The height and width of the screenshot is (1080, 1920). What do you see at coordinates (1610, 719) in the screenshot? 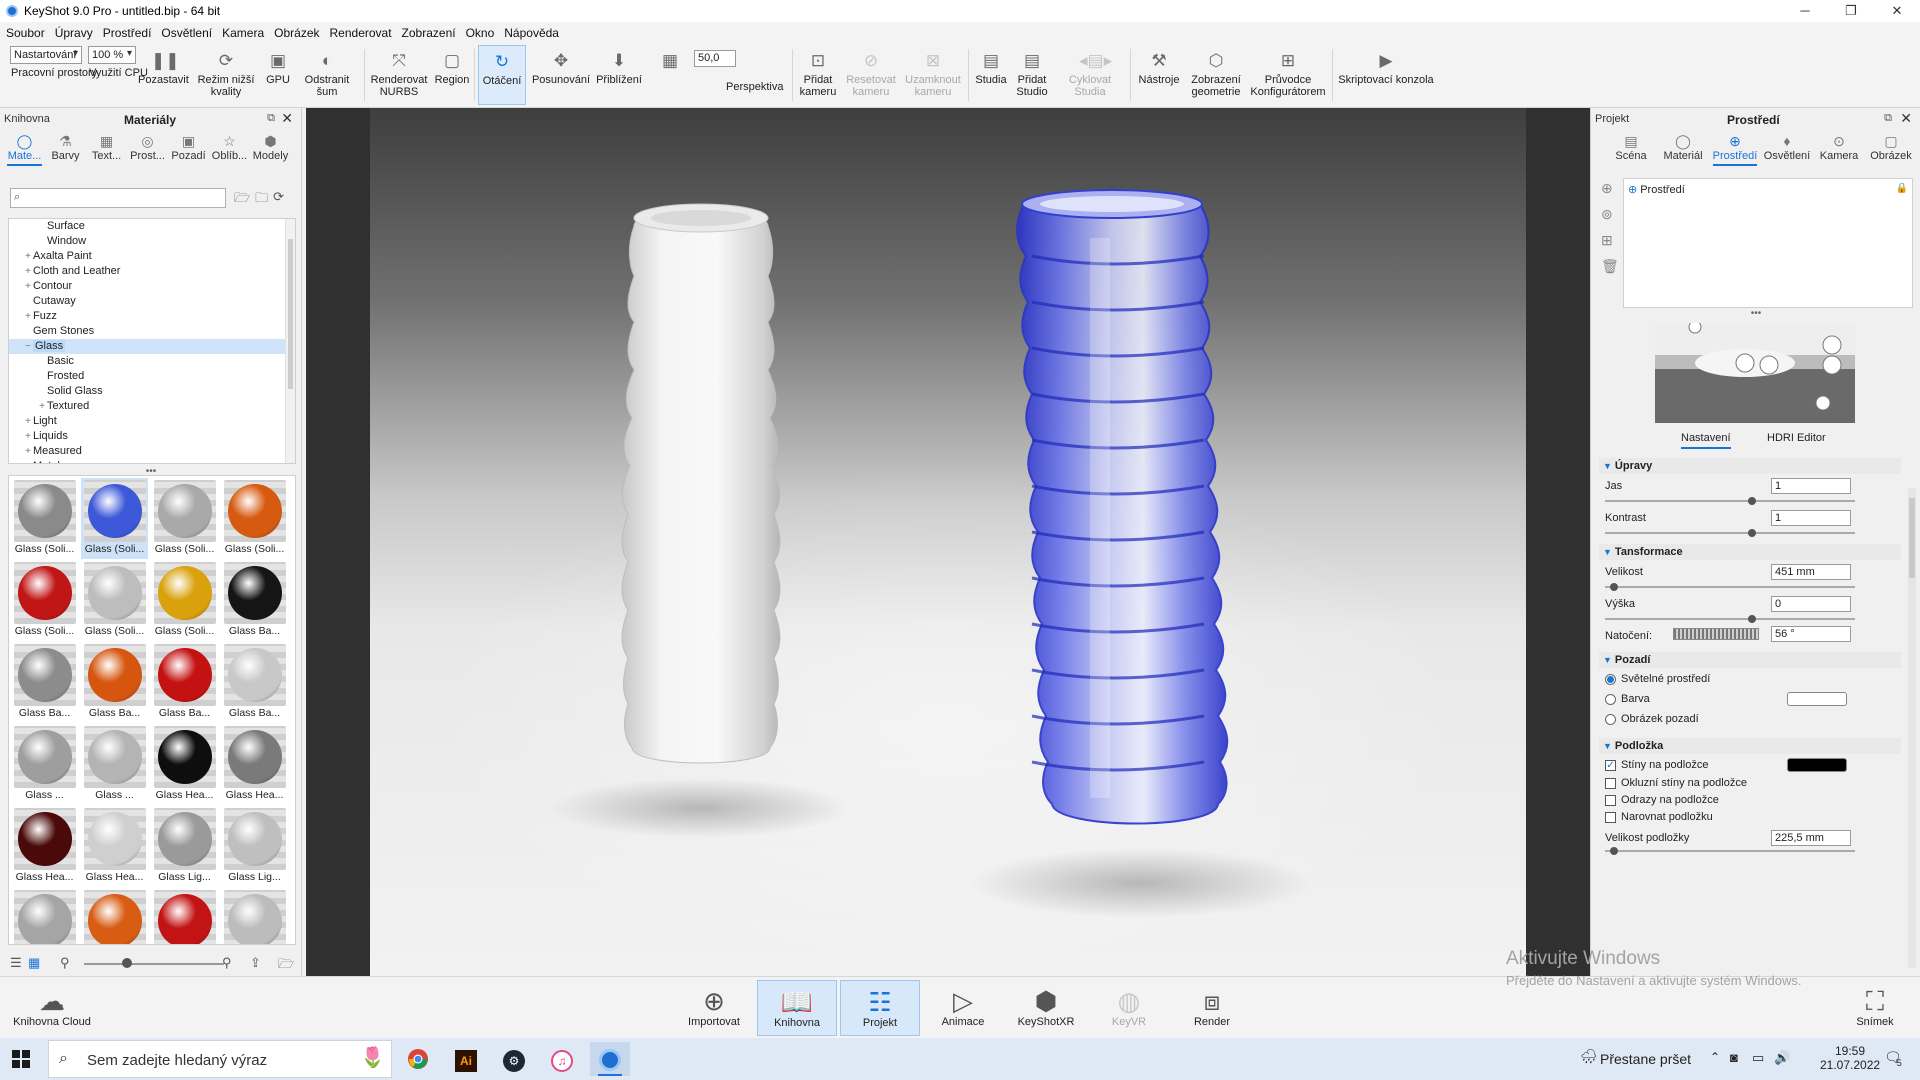
I see `radio-background-image` at bounding box center [1610, 719].